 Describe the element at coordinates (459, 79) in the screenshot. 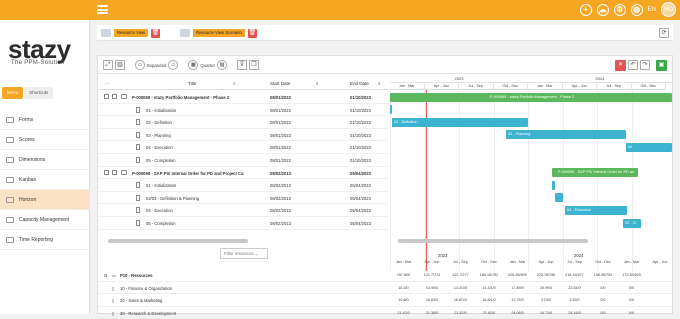

I see `year-header: 2023` at that location.